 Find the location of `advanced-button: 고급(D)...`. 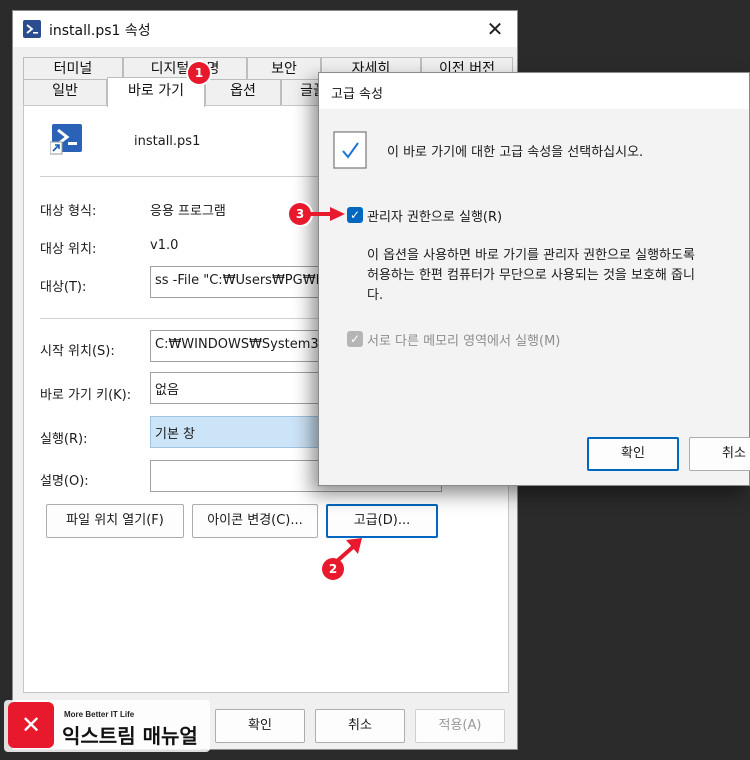

advanced-button: 고급(D)... is located at coordinates (382, 521).